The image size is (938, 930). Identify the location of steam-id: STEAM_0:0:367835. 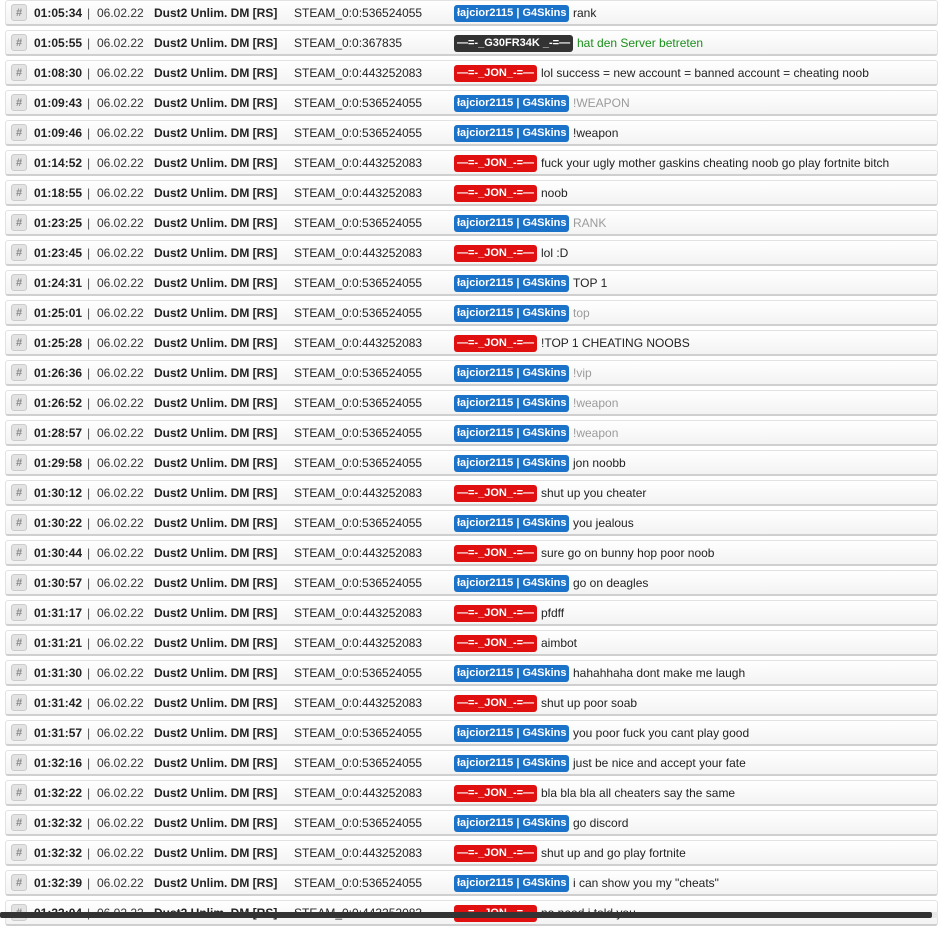
(348, 43).